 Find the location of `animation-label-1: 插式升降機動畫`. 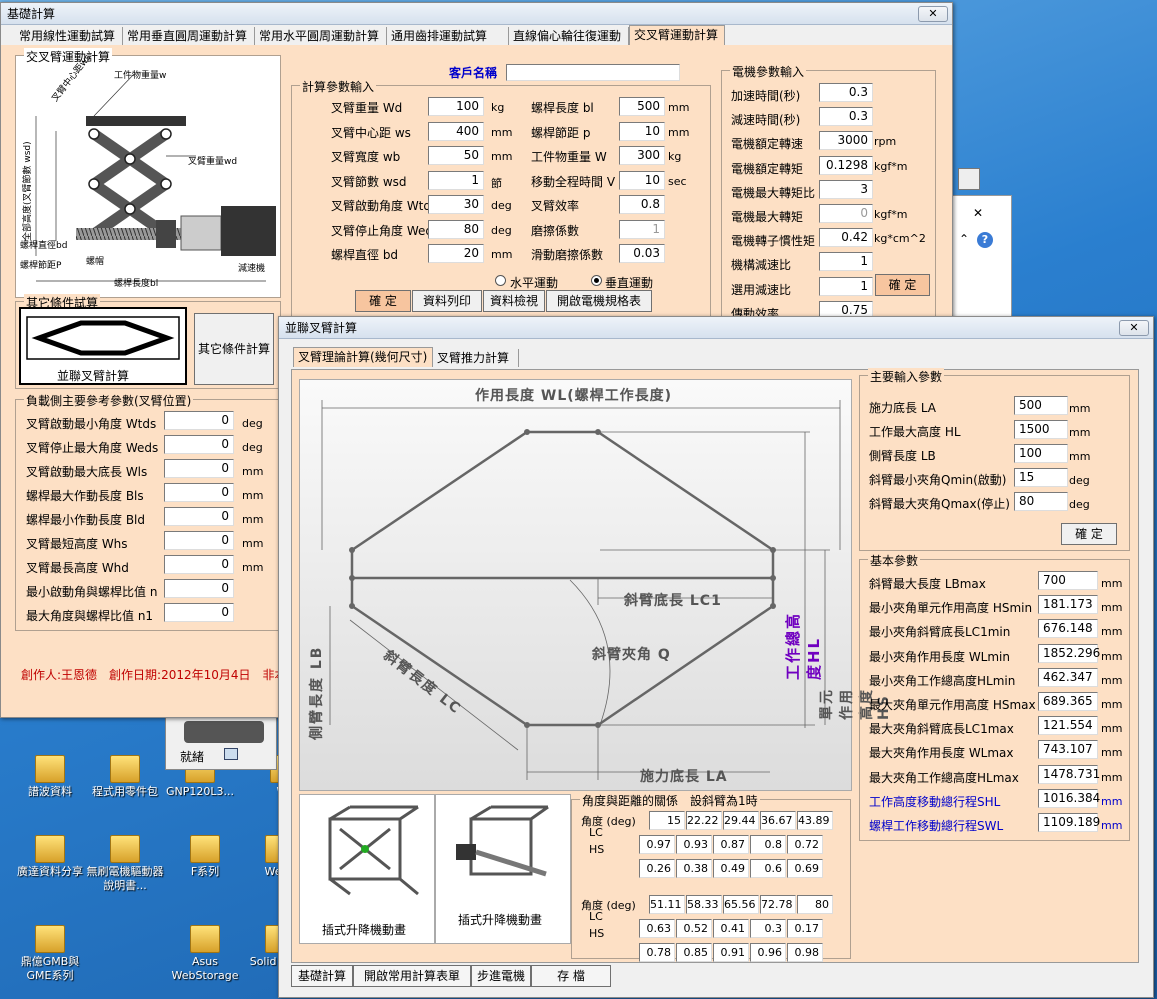

animation-label-1: 插式升降機動畫 is located at coordinates (364, 930).